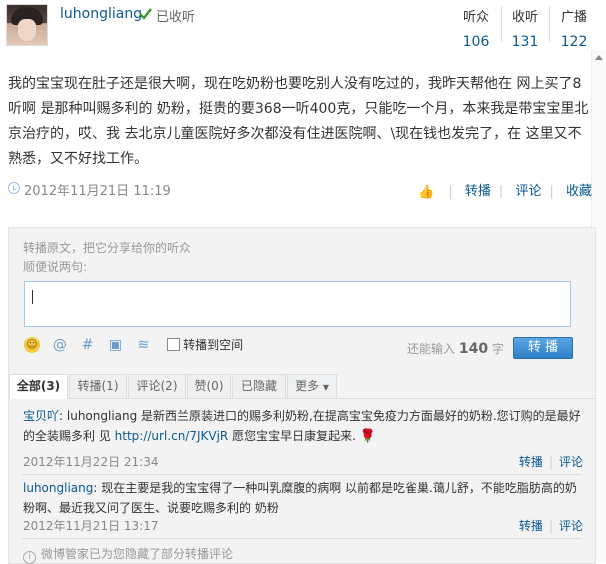  What do you see at coordinates (172, 436) in the screenshot?
I see `comment-link: http://url.cn/7JKVjR` at bounding box center [172, 436].